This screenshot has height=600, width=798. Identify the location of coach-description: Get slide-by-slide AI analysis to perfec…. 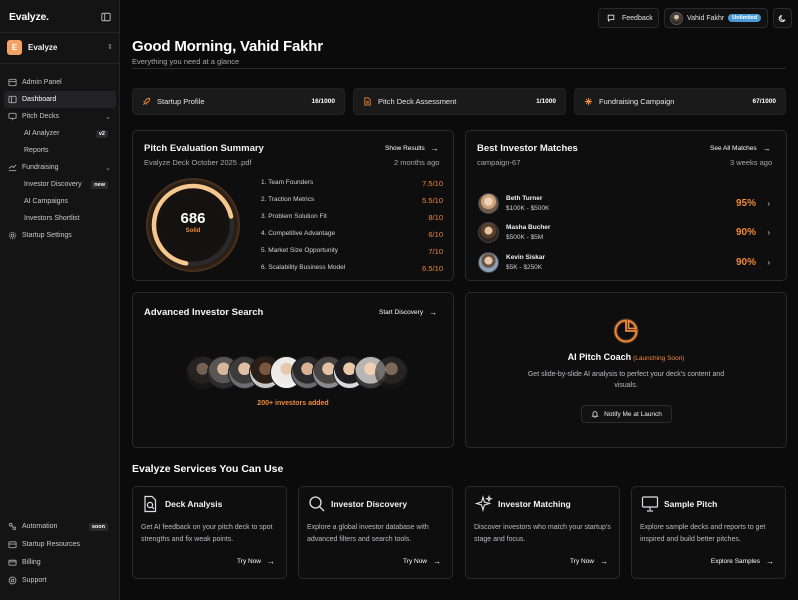
(626, 380).